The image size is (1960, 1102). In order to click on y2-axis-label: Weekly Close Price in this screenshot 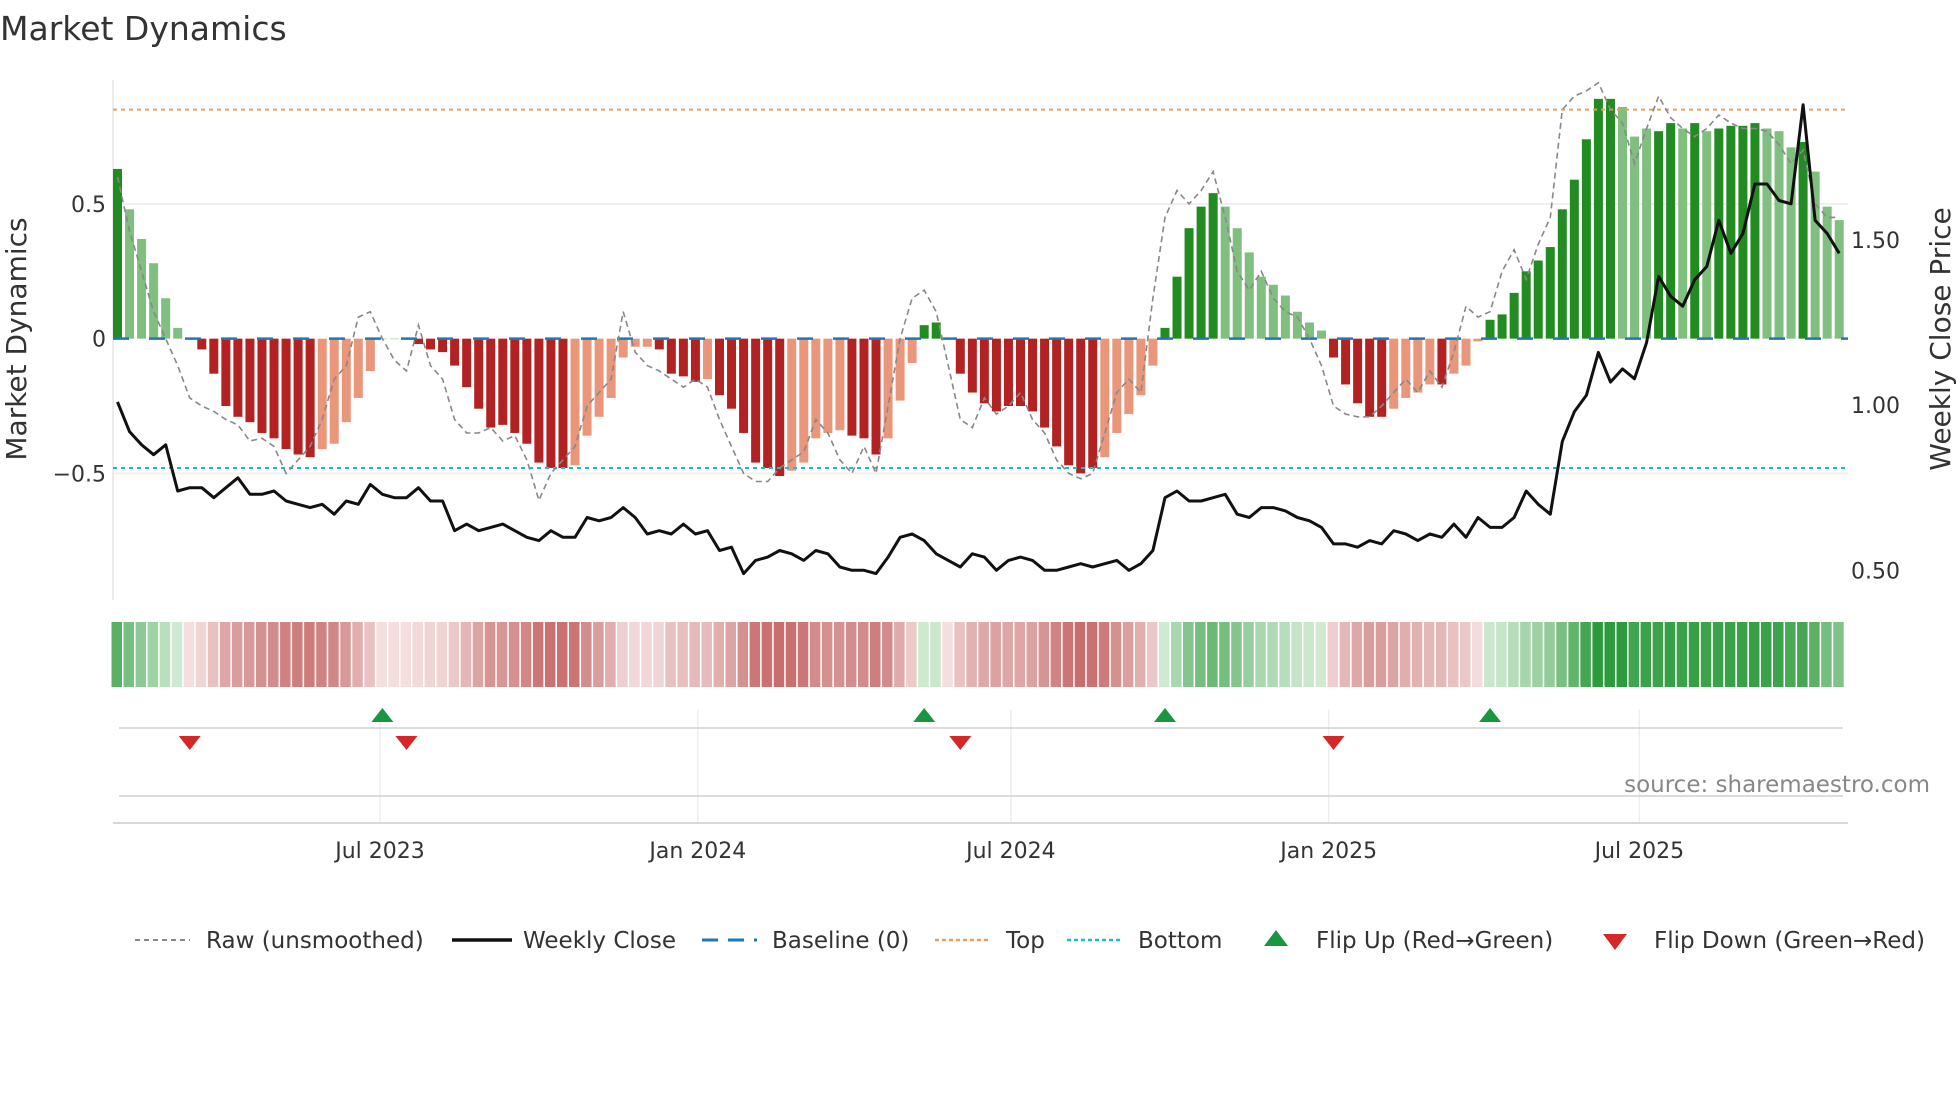, I will do `click(1940, 338)`.